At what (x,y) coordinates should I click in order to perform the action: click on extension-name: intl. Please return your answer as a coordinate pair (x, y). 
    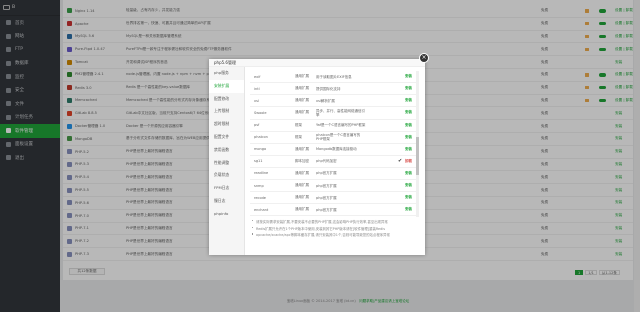
    Looking at the image, I should click on (257, 88).